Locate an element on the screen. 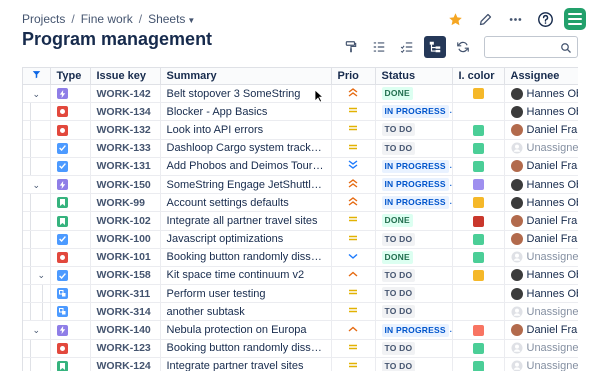  issue-key-cell: WORK-142 is located at coordinates (125, 94).